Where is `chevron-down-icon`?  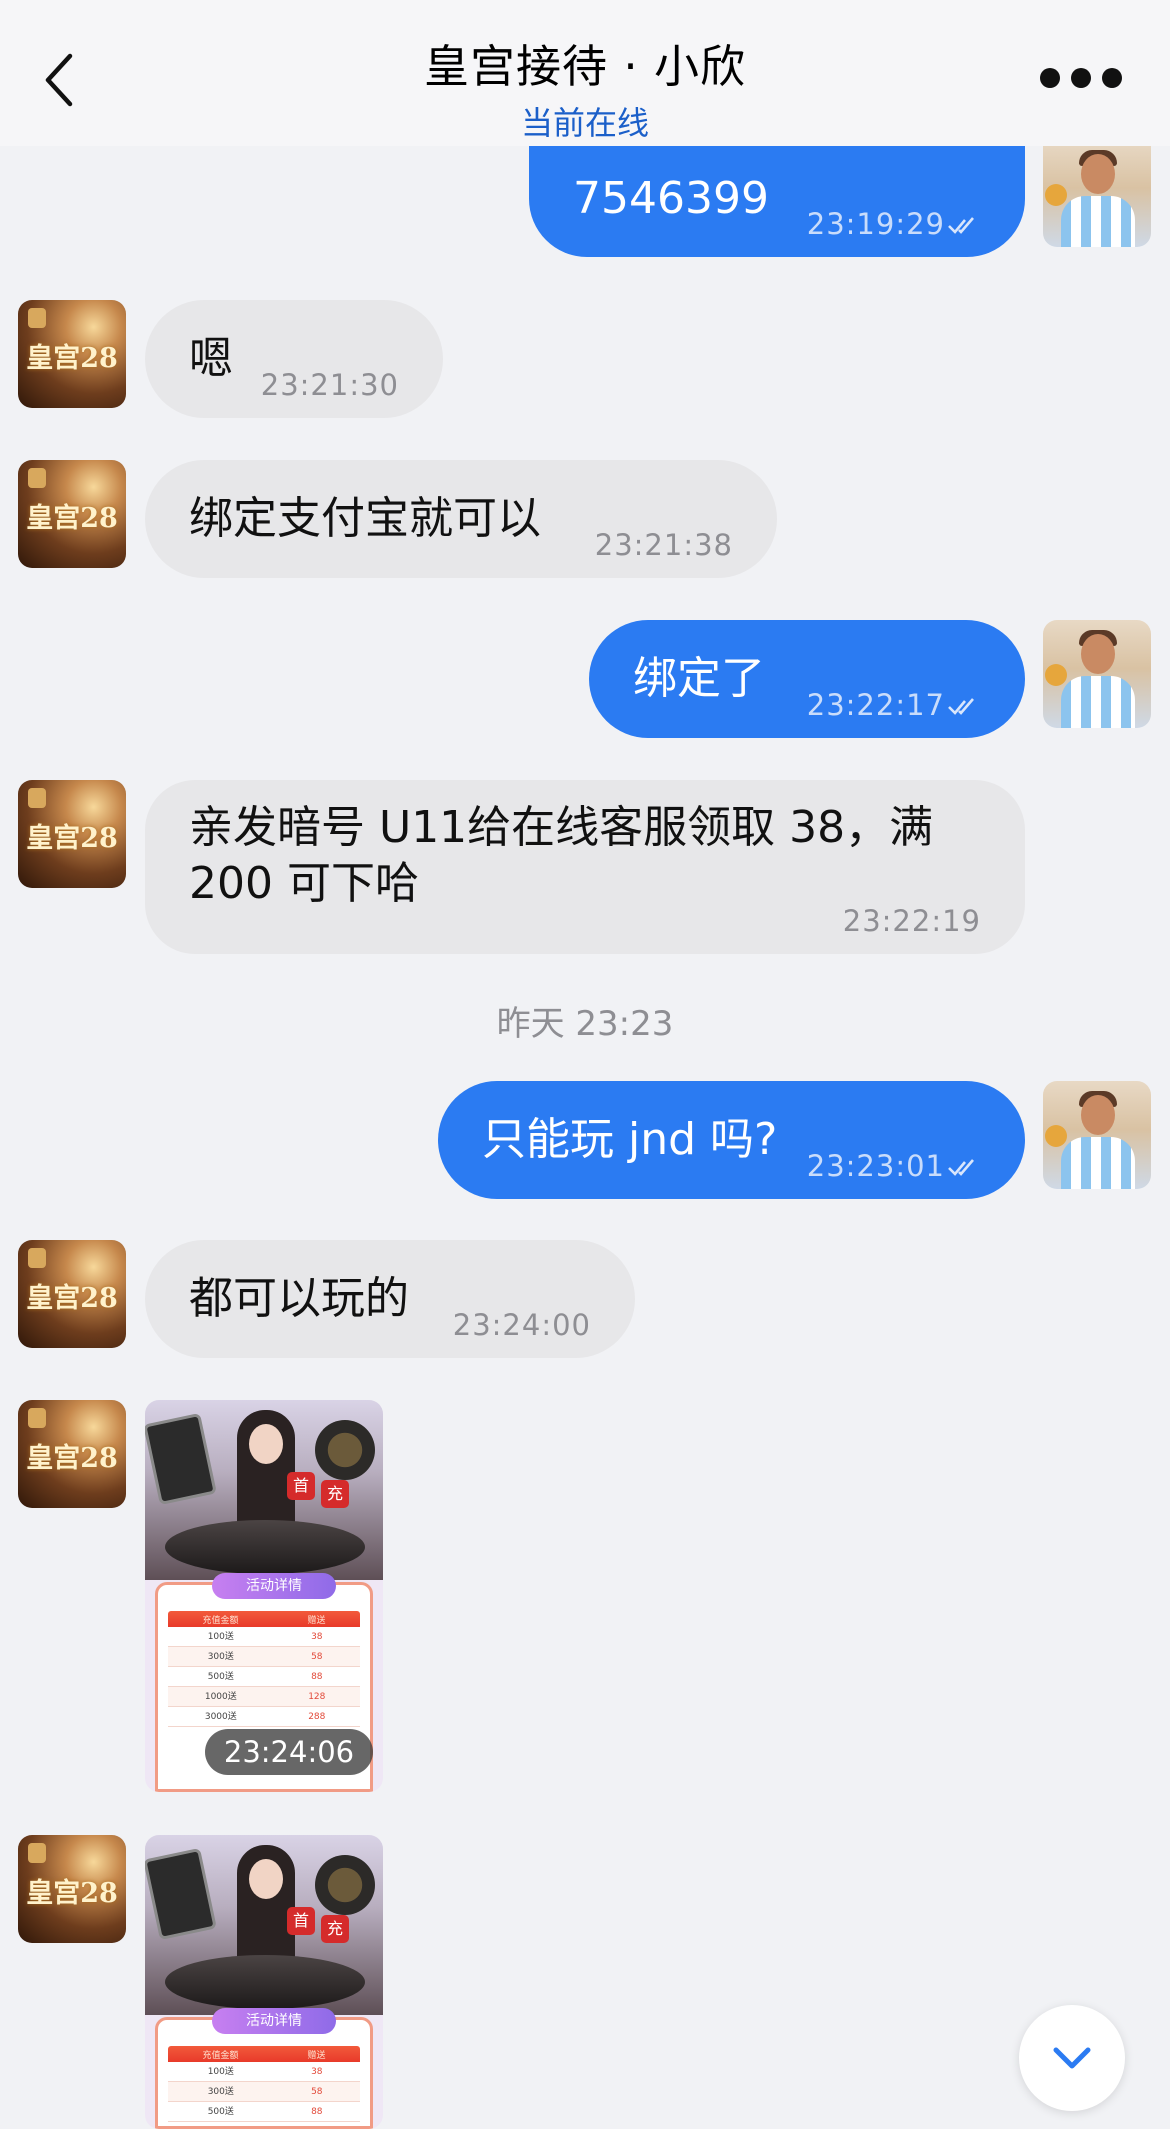
chevron-down-icon is located at coordinates (1072, 2058).